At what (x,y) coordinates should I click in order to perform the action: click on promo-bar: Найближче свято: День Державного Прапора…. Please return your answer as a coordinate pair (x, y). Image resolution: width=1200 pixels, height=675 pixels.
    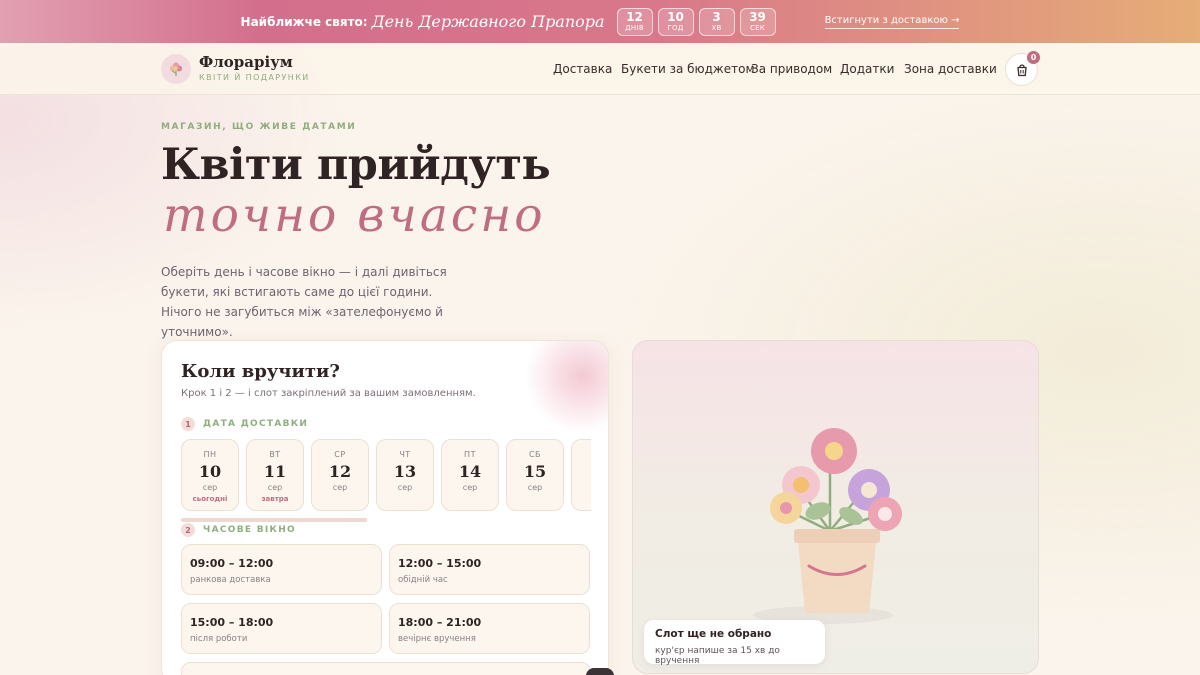
    Looking at the image, I should click on (600, 21).